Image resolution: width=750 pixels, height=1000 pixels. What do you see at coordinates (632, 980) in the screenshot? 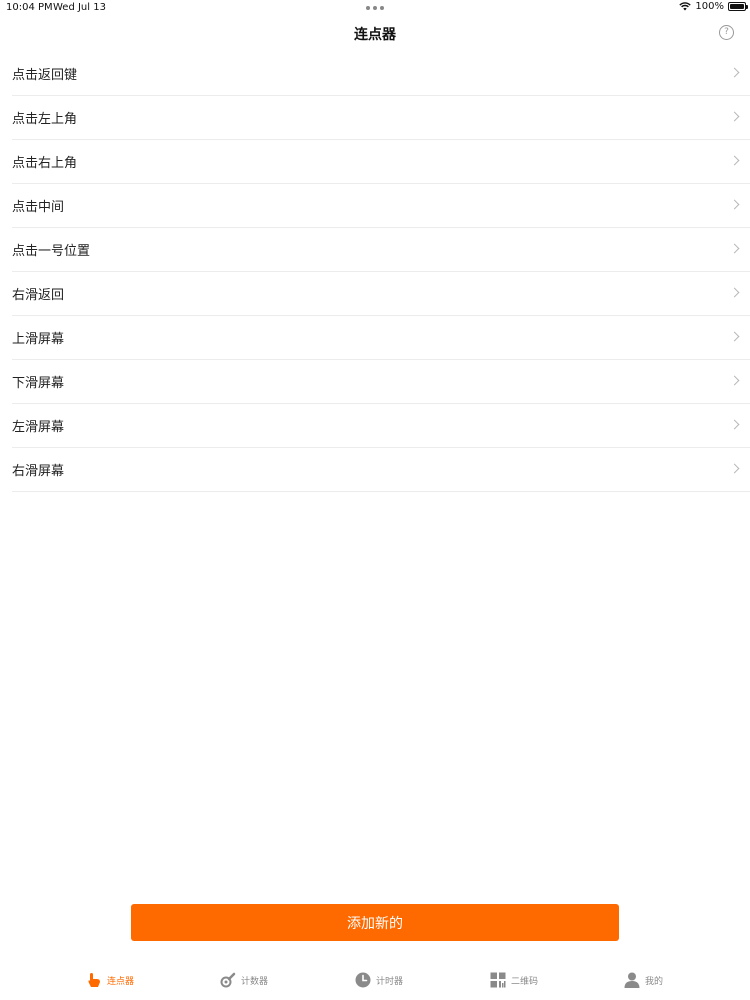
I see `person-icon` at bounding box center [632, 980].